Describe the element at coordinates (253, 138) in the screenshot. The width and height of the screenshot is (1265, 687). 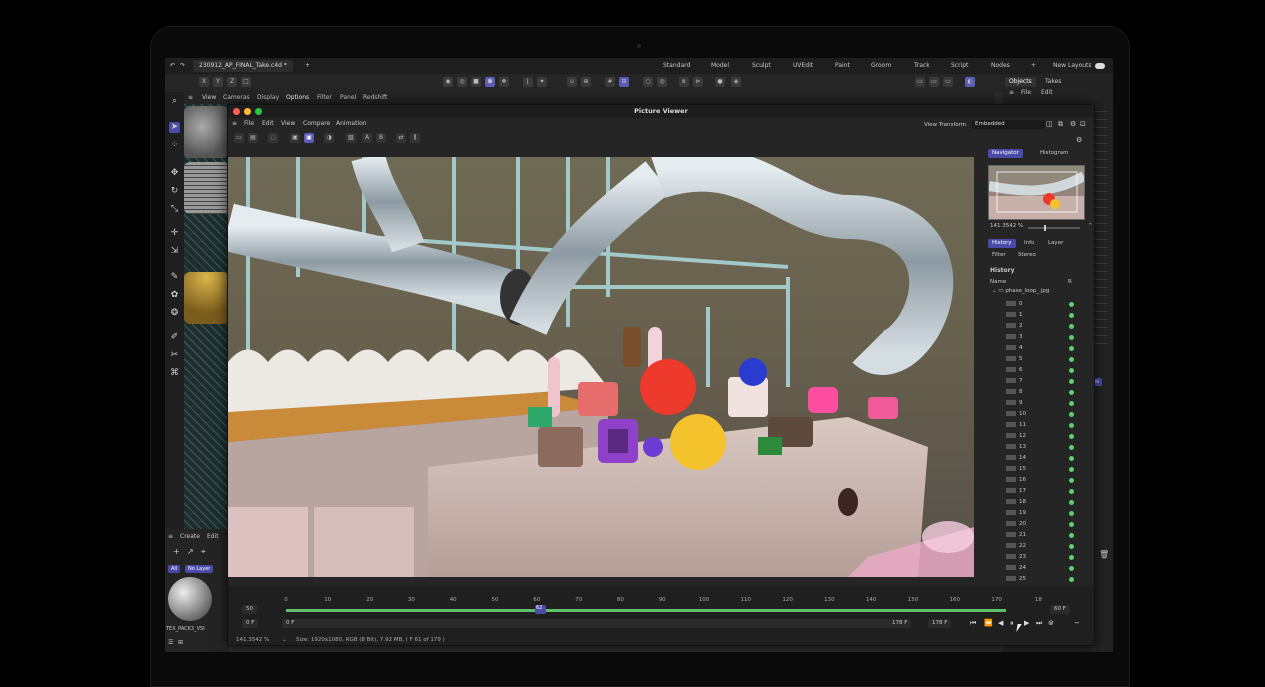
I see `save-icon: ▤` at that location.